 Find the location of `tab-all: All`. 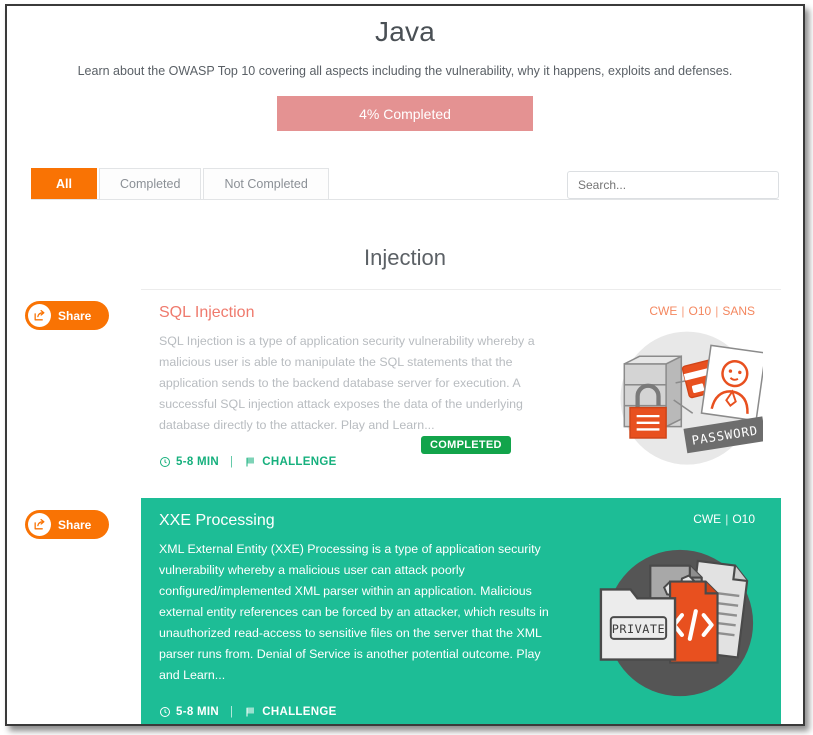

tab-all: All is located at coordinates (64, 183).